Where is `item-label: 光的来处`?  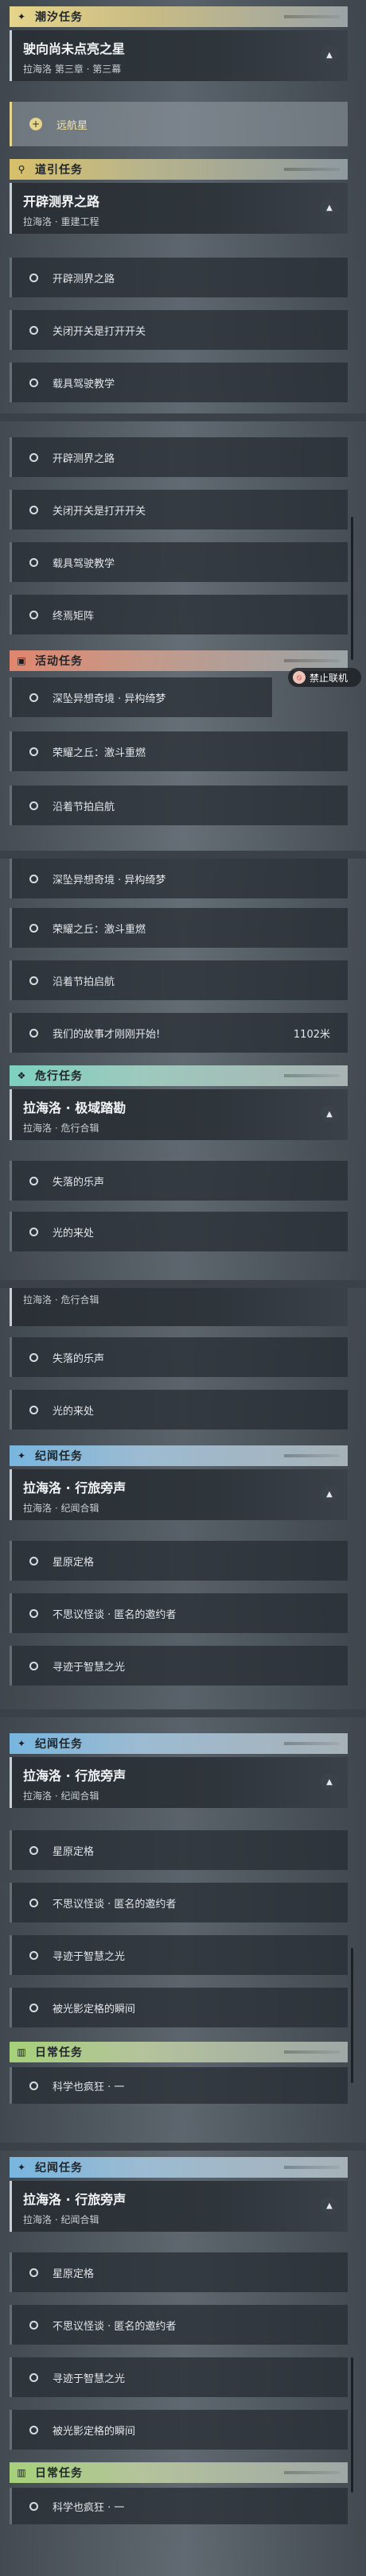 item-label: 光的来处 is located at coordinates (74, 1412).